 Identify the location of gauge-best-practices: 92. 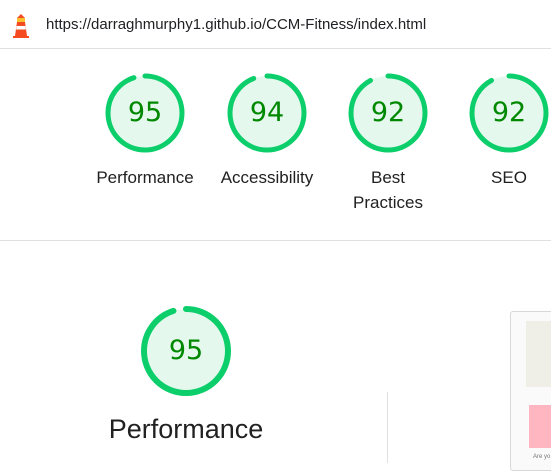
(388, 113).